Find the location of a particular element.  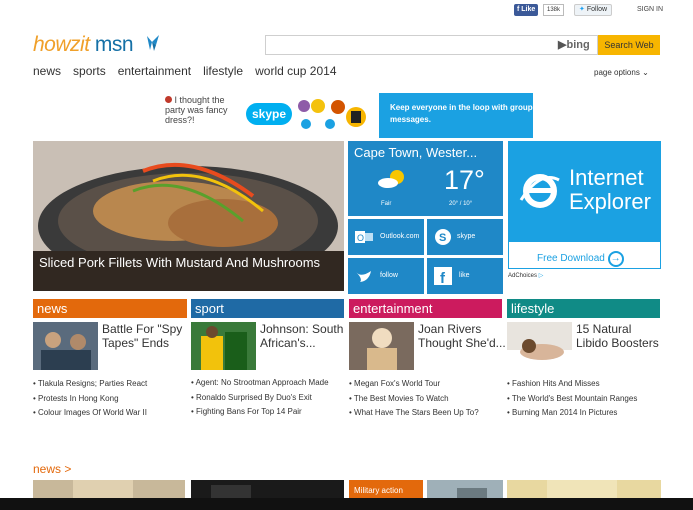

list-item: Agent: No Strootman Approach Made is located at coordinates (261, 382).